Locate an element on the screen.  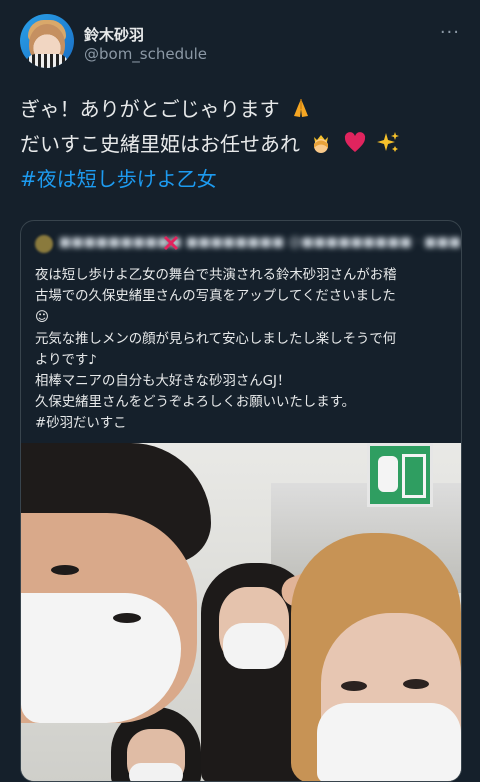
exit-door is located at coordinates (414, 476).